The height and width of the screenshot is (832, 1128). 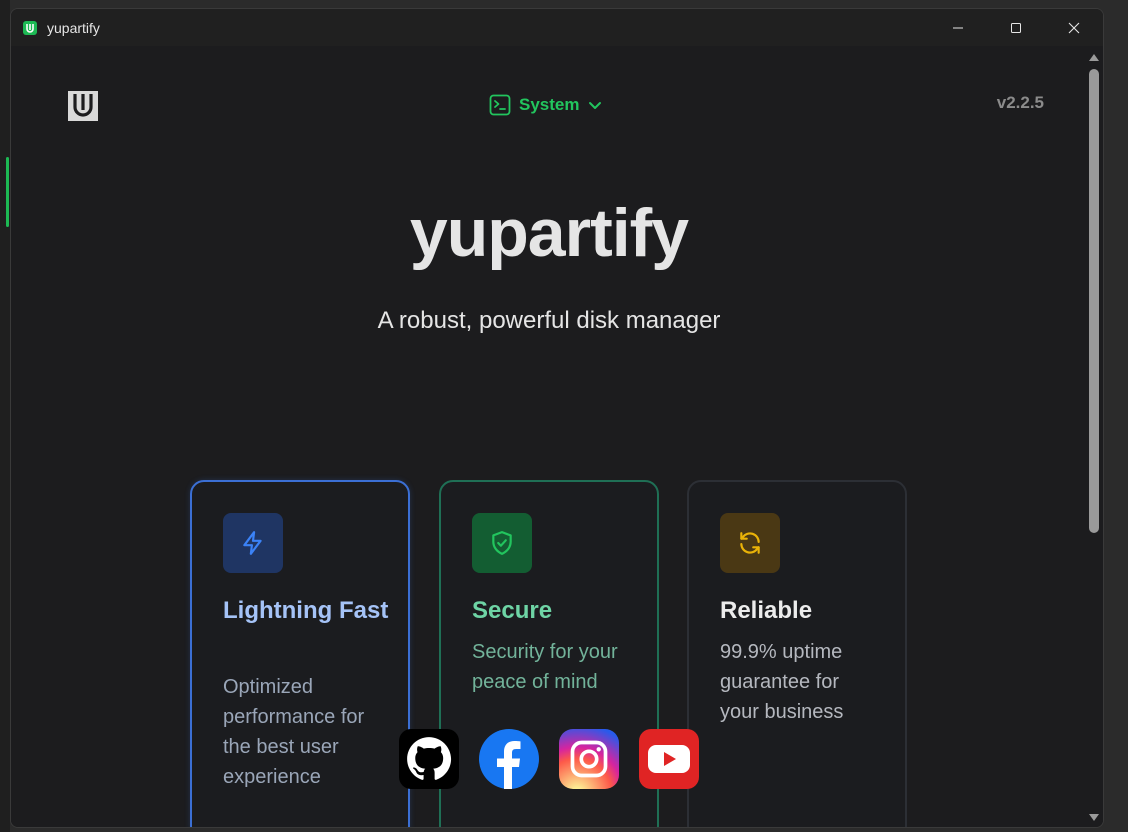 What do you see at coordinates (549, 104) in the screenshot?
I see `platform-dropdown-label: System` at bounding box center [549, 104].